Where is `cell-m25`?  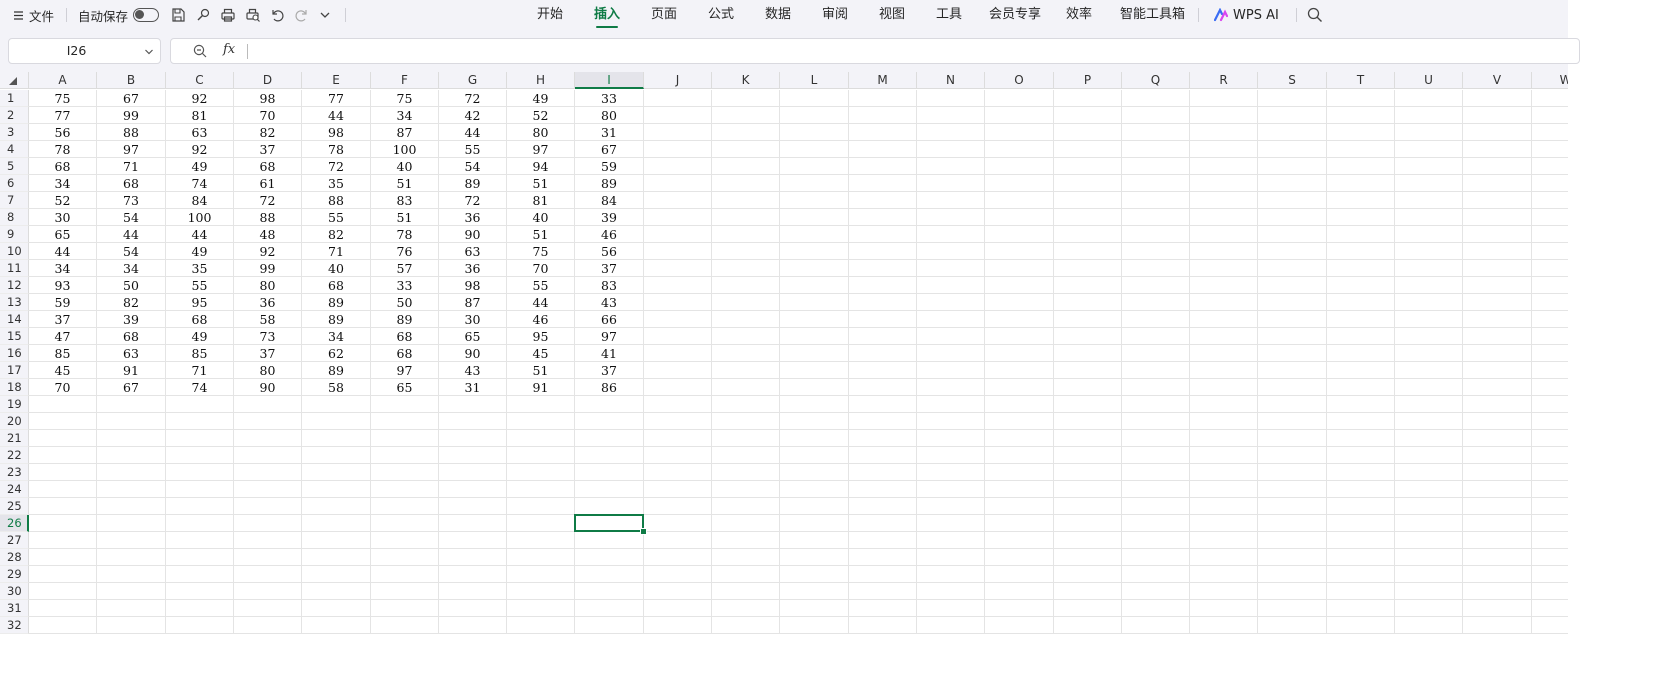
cell-m25 is located at coordinates (883, 506).